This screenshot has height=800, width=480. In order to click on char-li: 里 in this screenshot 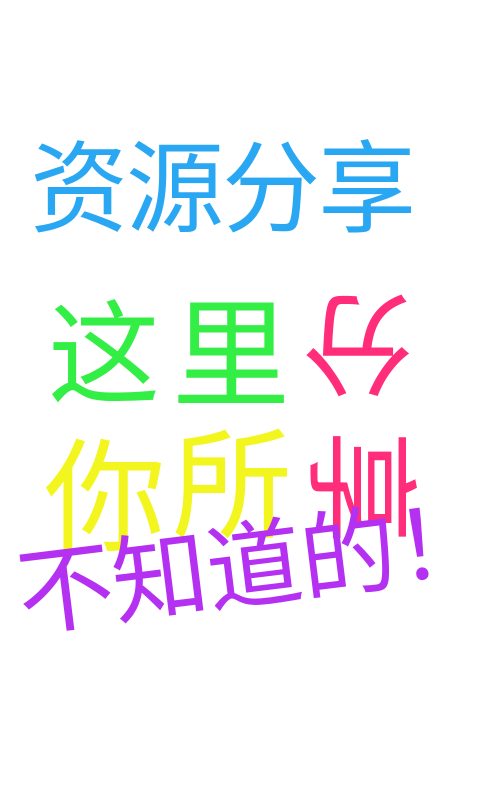, I will do `click(231, 356)`.